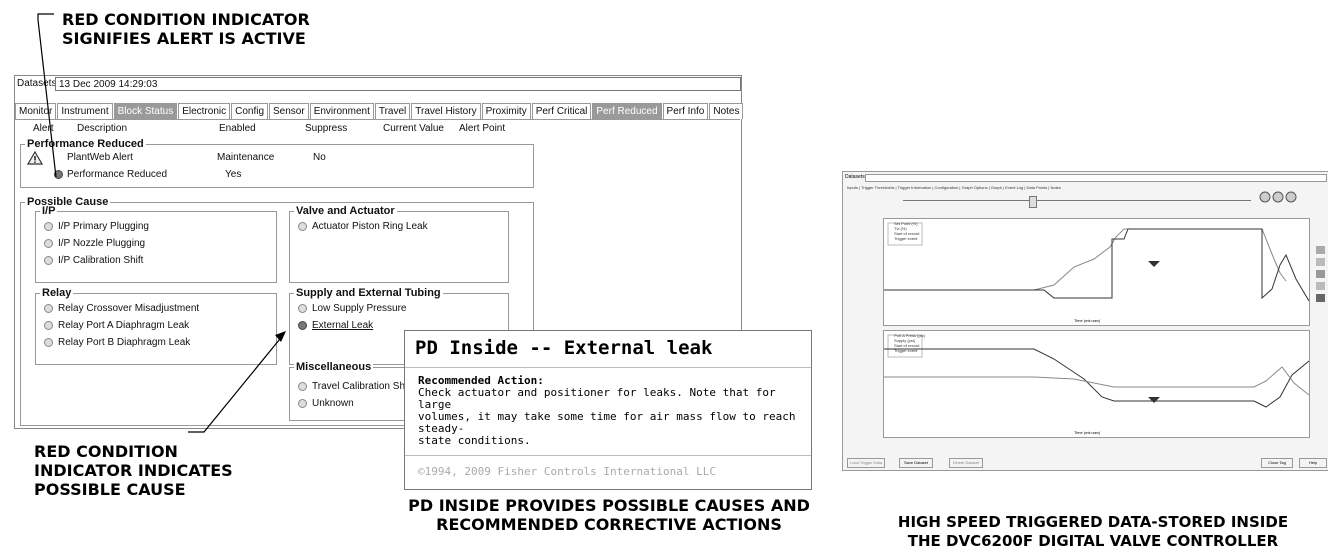 This screenshot has width=1328, height=552. I want to click on cause-arrowhead, so click(280, 336).